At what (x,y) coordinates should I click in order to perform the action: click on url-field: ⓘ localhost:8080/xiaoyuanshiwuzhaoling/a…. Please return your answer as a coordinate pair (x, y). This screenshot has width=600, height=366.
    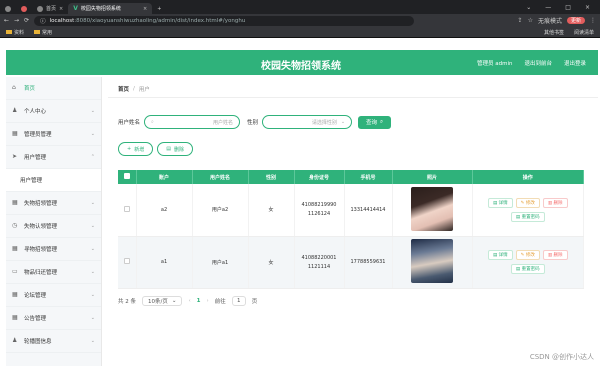
    Looking at the image, I should click on (224, 20).